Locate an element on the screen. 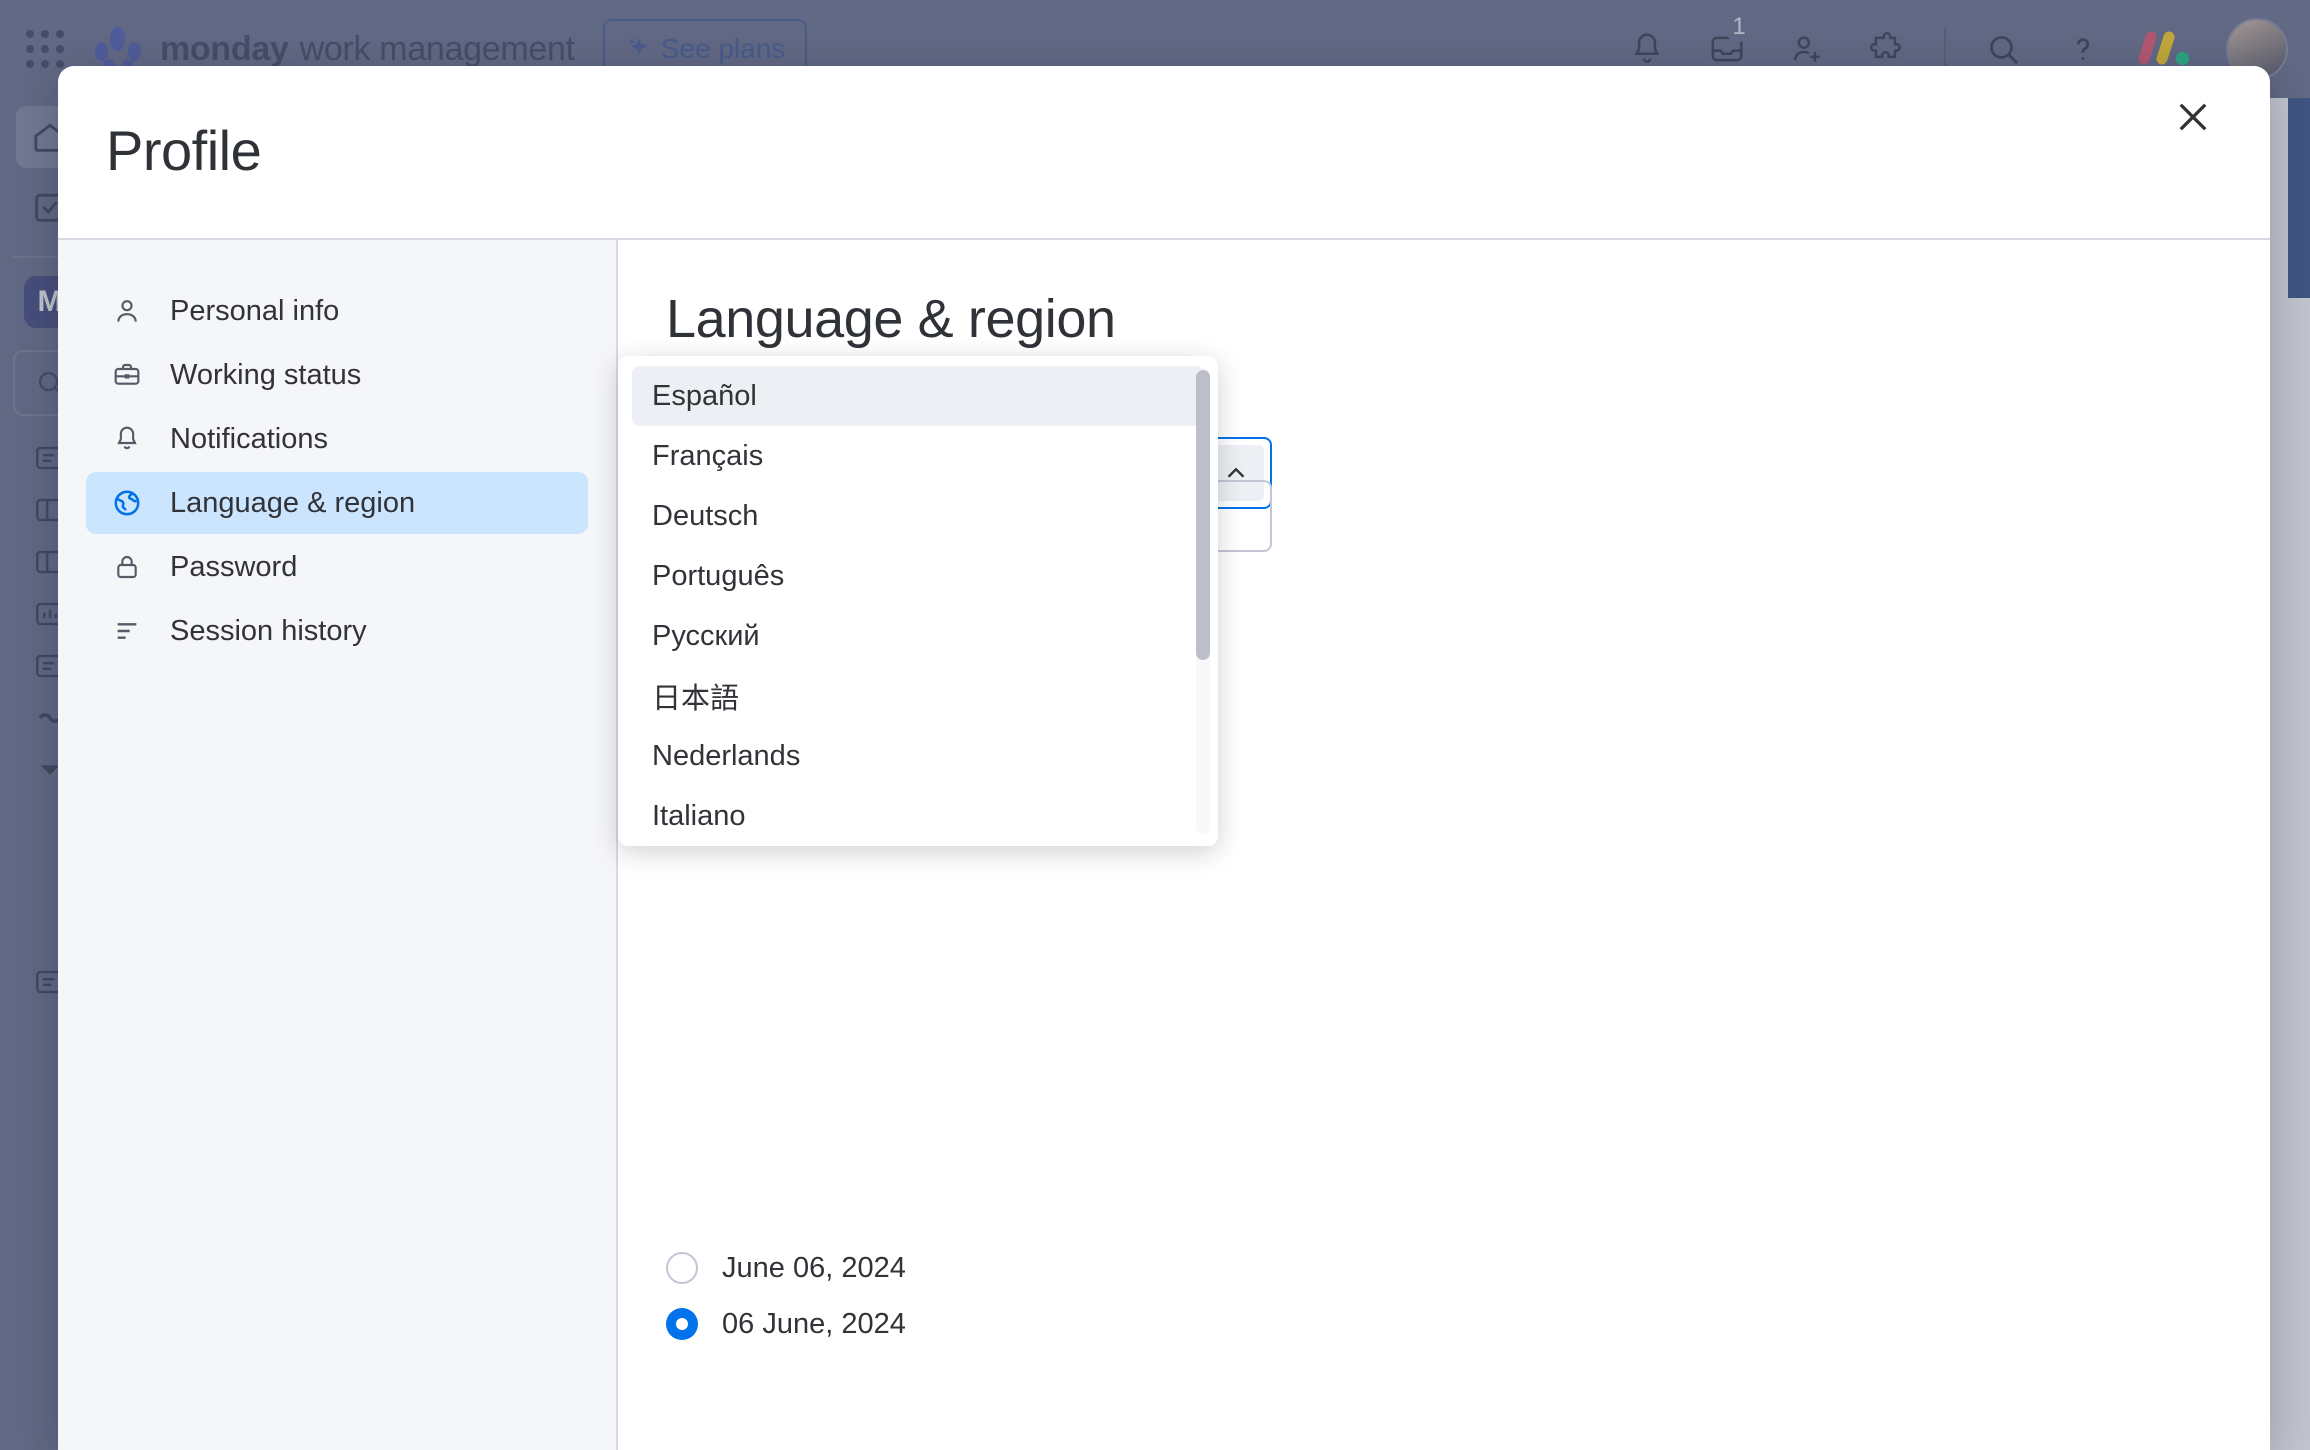 The width and height of the screenshot is (2310, 1450). dropdown-scrollbar-thumb is located at coordinates (1203, 515).